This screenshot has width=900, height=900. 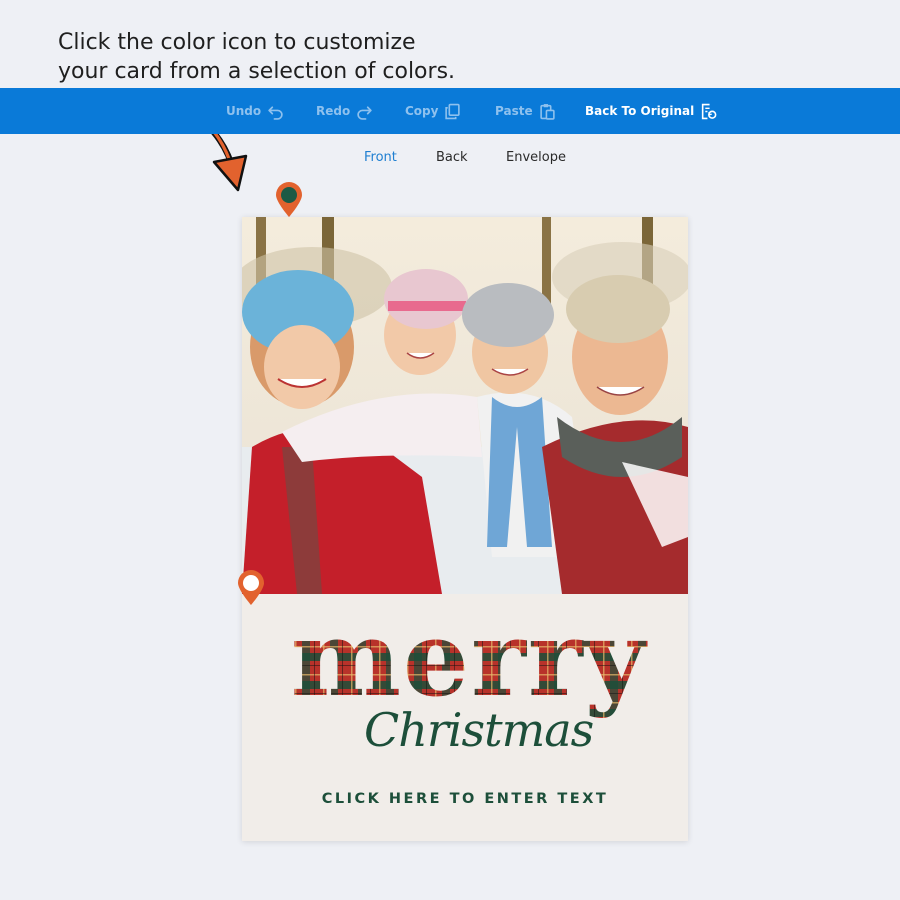 What do you see at coordinates (514, 111) in the screenshot?
I see `paste-label: Paste` at bounding box center [514, 111].